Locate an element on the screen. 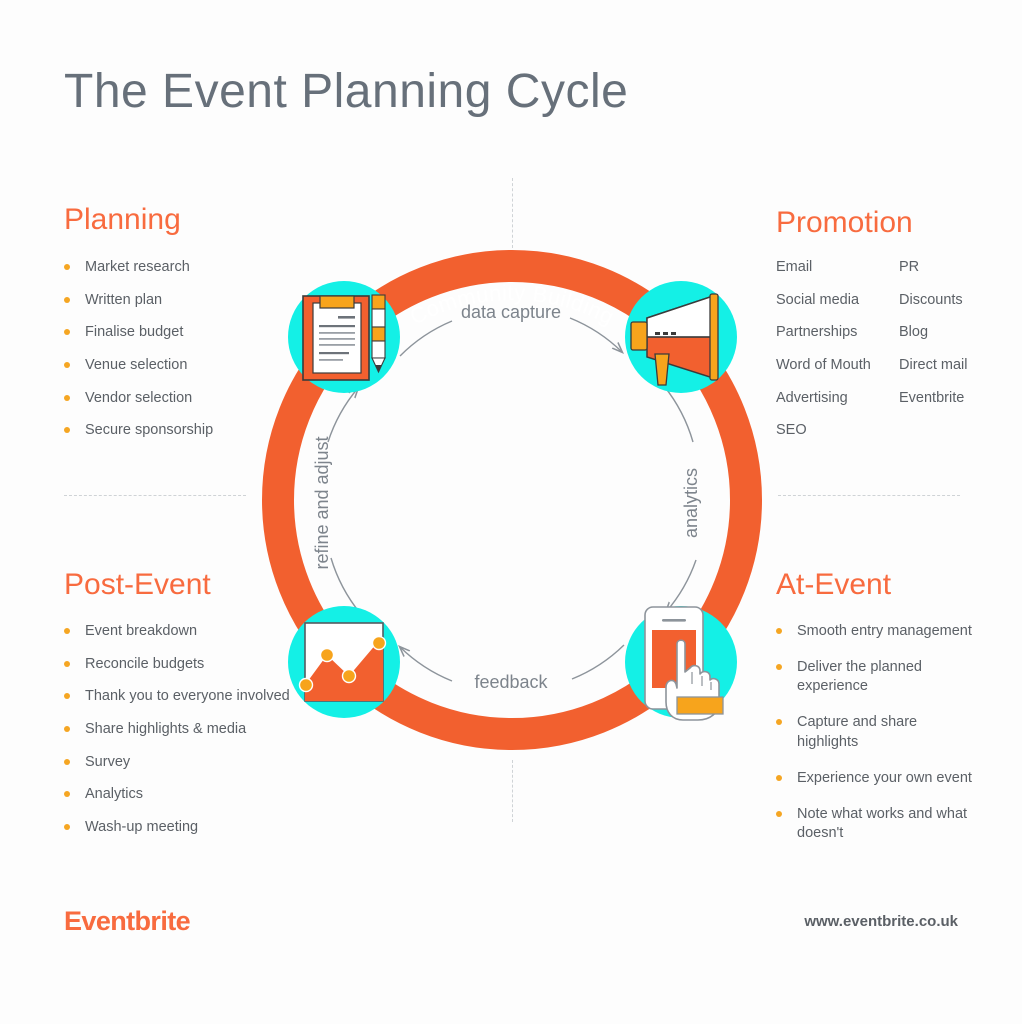 Image resolution: width=1022 pixels, height=1024 pixels. flow-arrow-top-start is located at coordinates (426, 338).